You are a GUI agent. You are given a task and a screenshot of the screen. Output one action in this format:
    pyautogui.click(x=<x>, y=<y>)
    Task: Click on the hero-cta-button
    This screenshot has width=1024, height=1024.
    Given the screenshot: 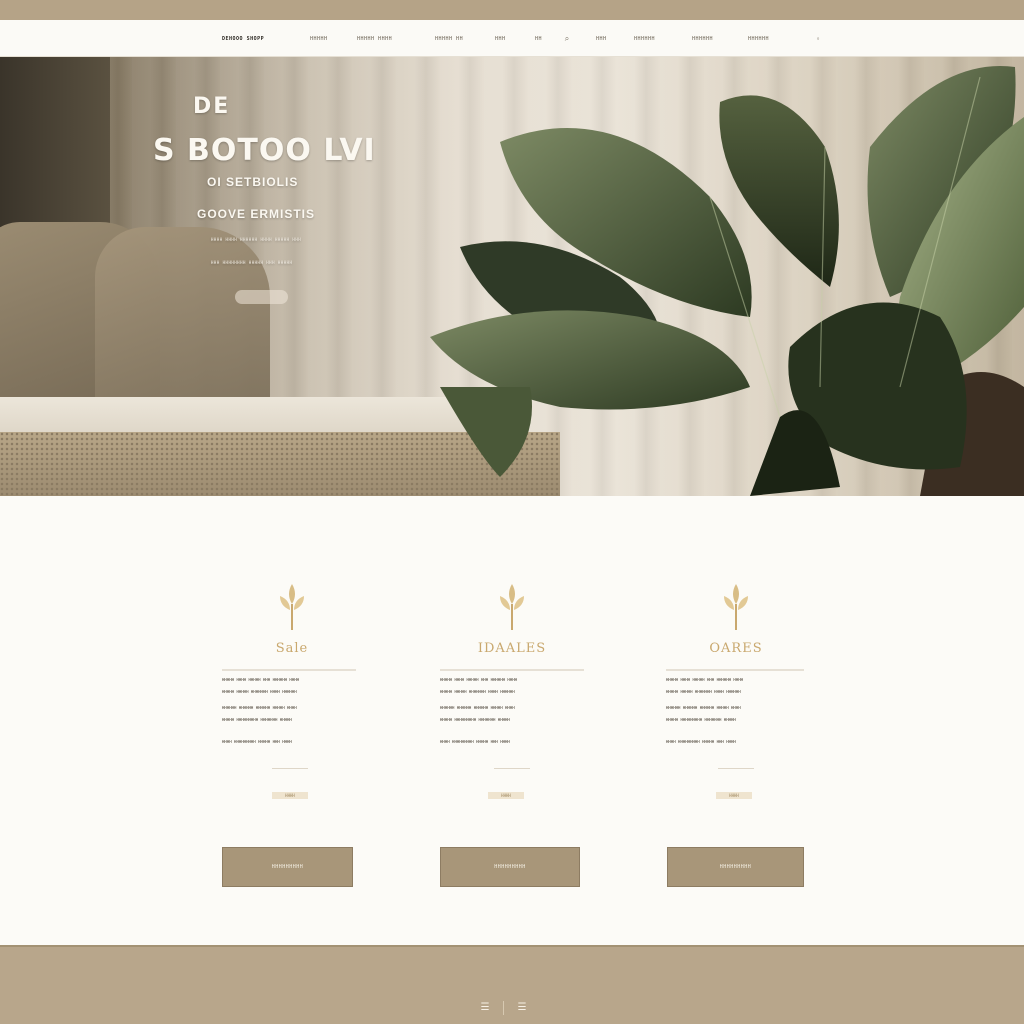 What is the action you would take?
    pyautogui.click(x=261, y=297)
    